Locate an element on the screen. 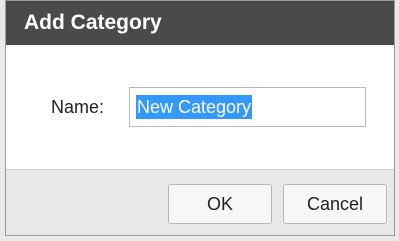  dialog-title: Add Category is located at coordinates (93, 22).